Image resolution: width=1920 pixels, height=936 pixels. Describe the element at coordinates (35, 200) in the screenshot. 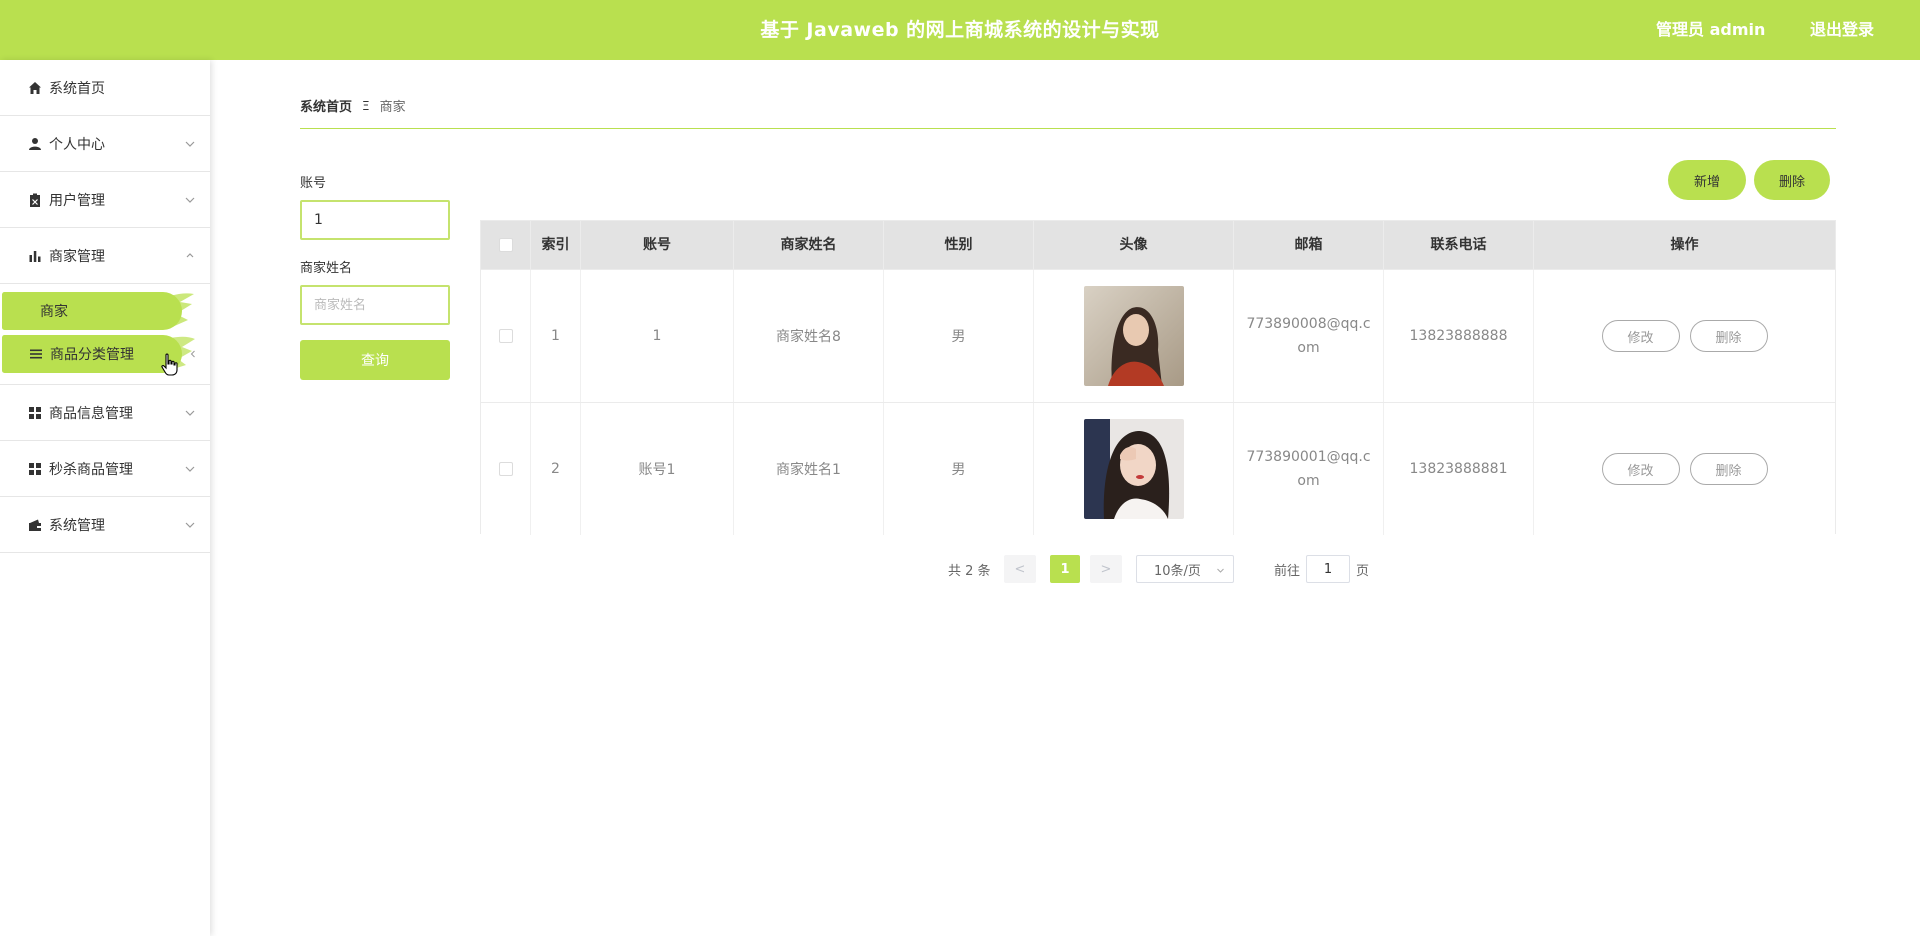

I see `clipboard-icon` at that location.